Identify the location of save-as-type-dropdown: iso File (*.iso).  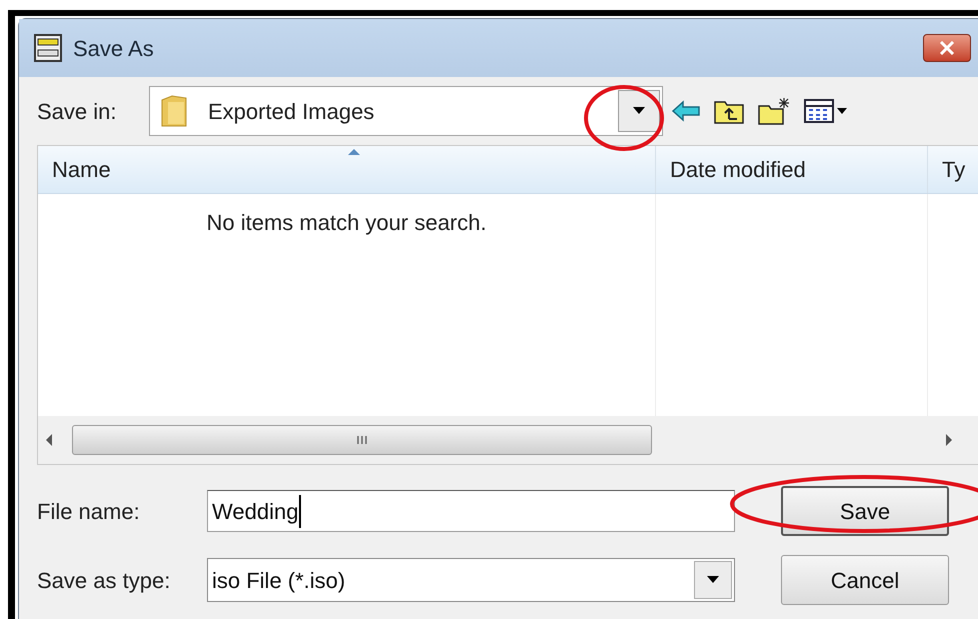
(471, 580).